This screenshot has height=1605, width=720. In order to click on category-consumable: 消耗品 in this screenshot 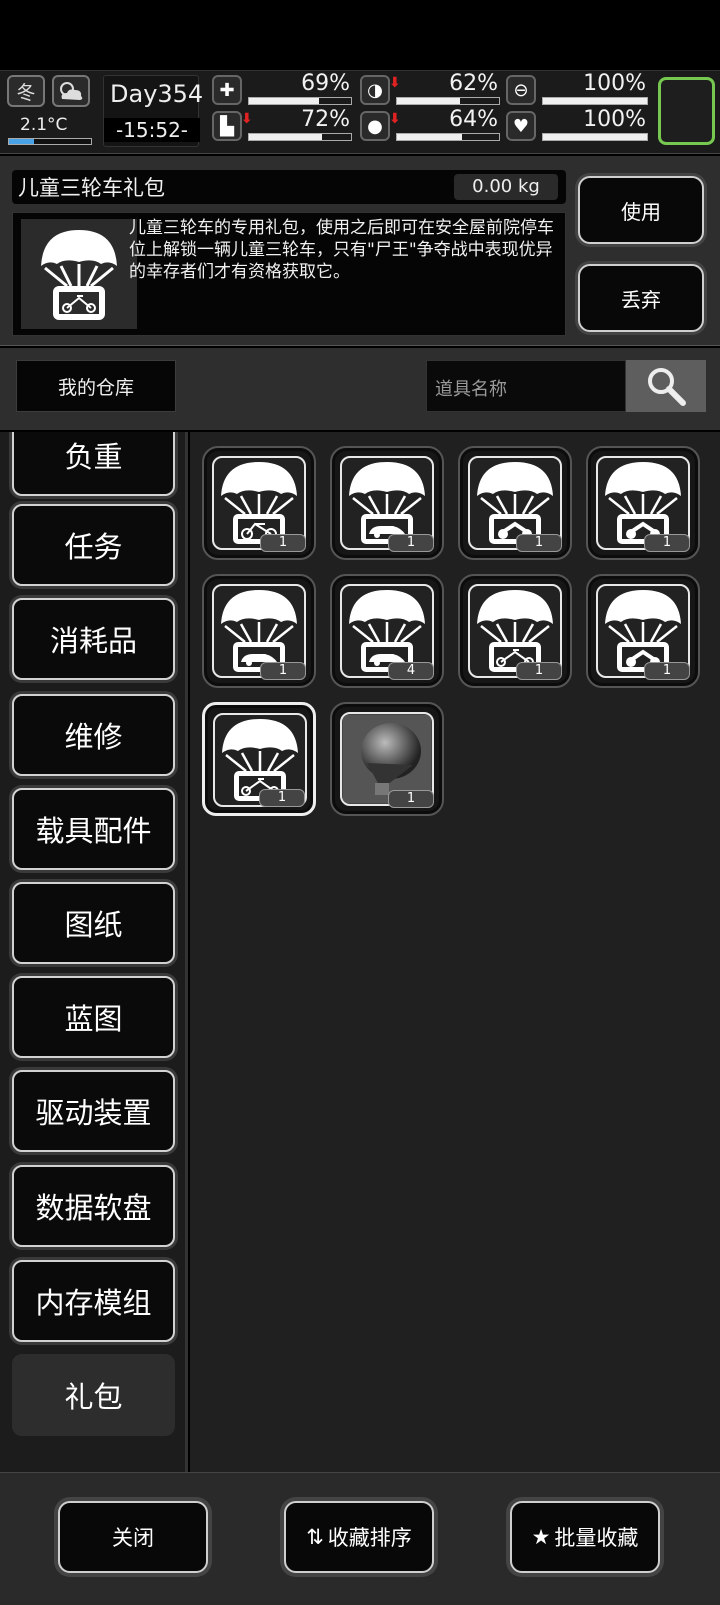, I will do `click(93, 639)`.